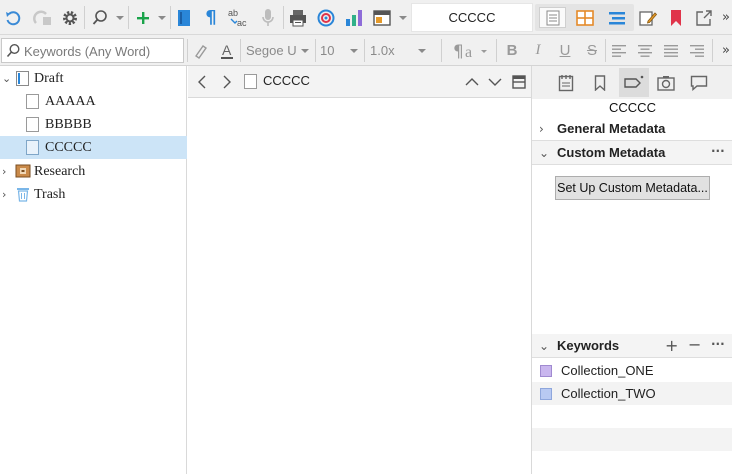 The width and height of the screenshot is (732, 474). I want to click on split-editor-icon, so click(519, 82).